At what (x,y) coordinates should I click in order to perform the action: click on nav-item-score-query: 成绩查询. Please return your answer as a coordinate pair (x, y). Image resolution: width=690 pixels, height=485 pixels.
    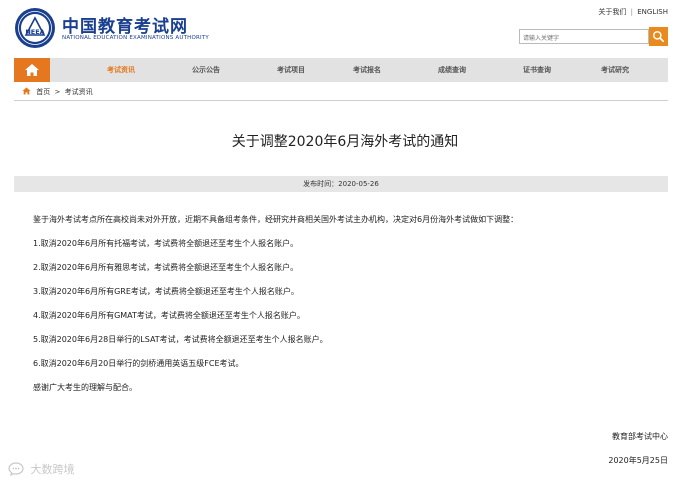
    Looking at the image, I should click on (452, 70).